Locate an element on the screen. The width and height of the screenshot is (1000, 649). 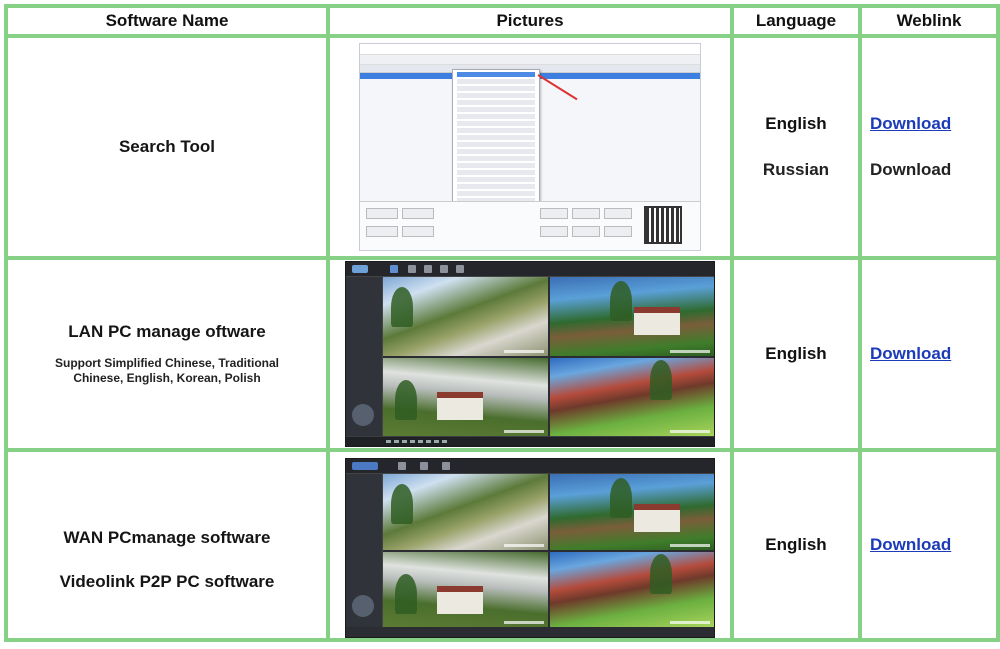
log-icon is located at coordinates (460, 269).